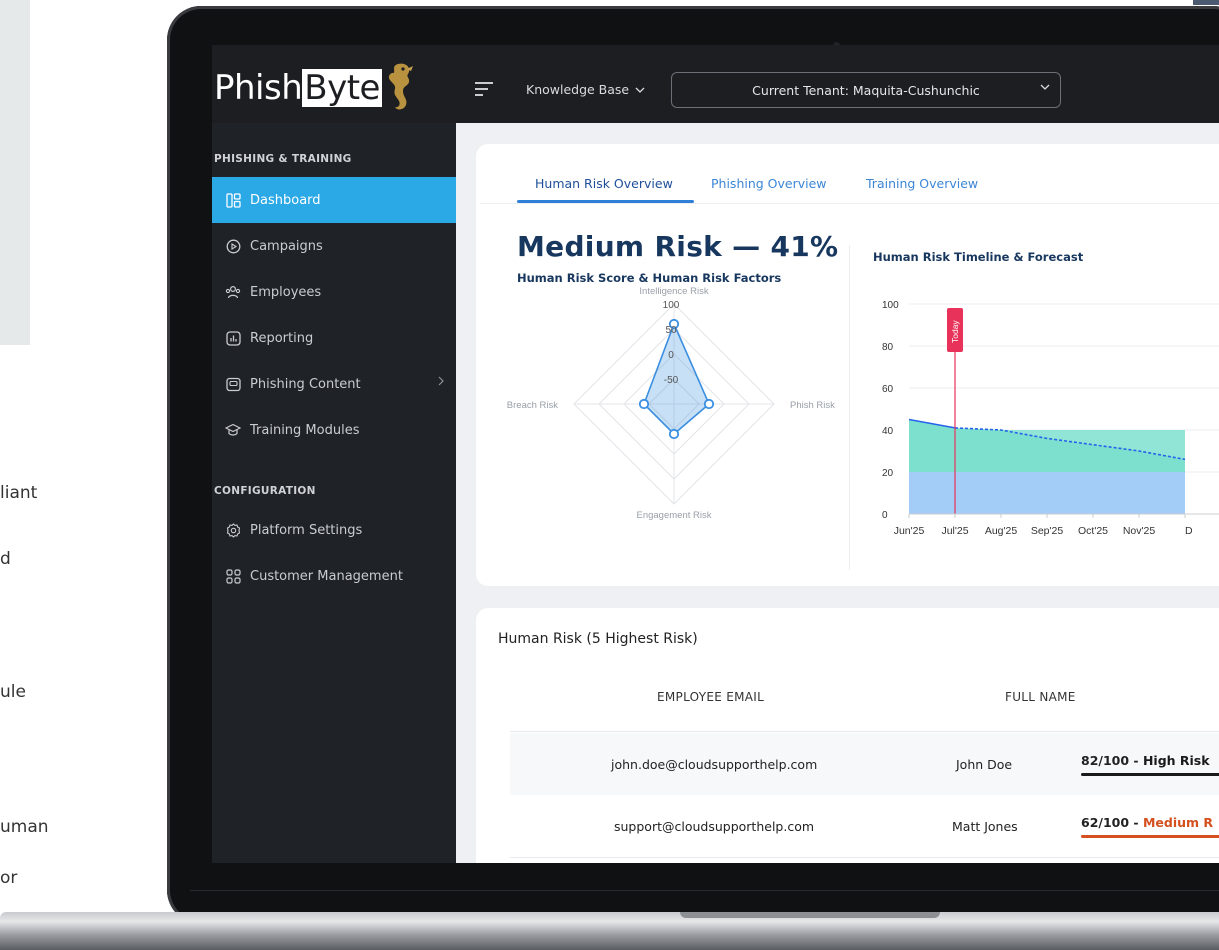 Image resolution: width=1219 pixels, height=950 pixels. What do you see at coordinates (714, 764) in the screenshot?
I see `employee-email: john.doe@cloudsupporthelp.com` at bounding box center [714, 764].